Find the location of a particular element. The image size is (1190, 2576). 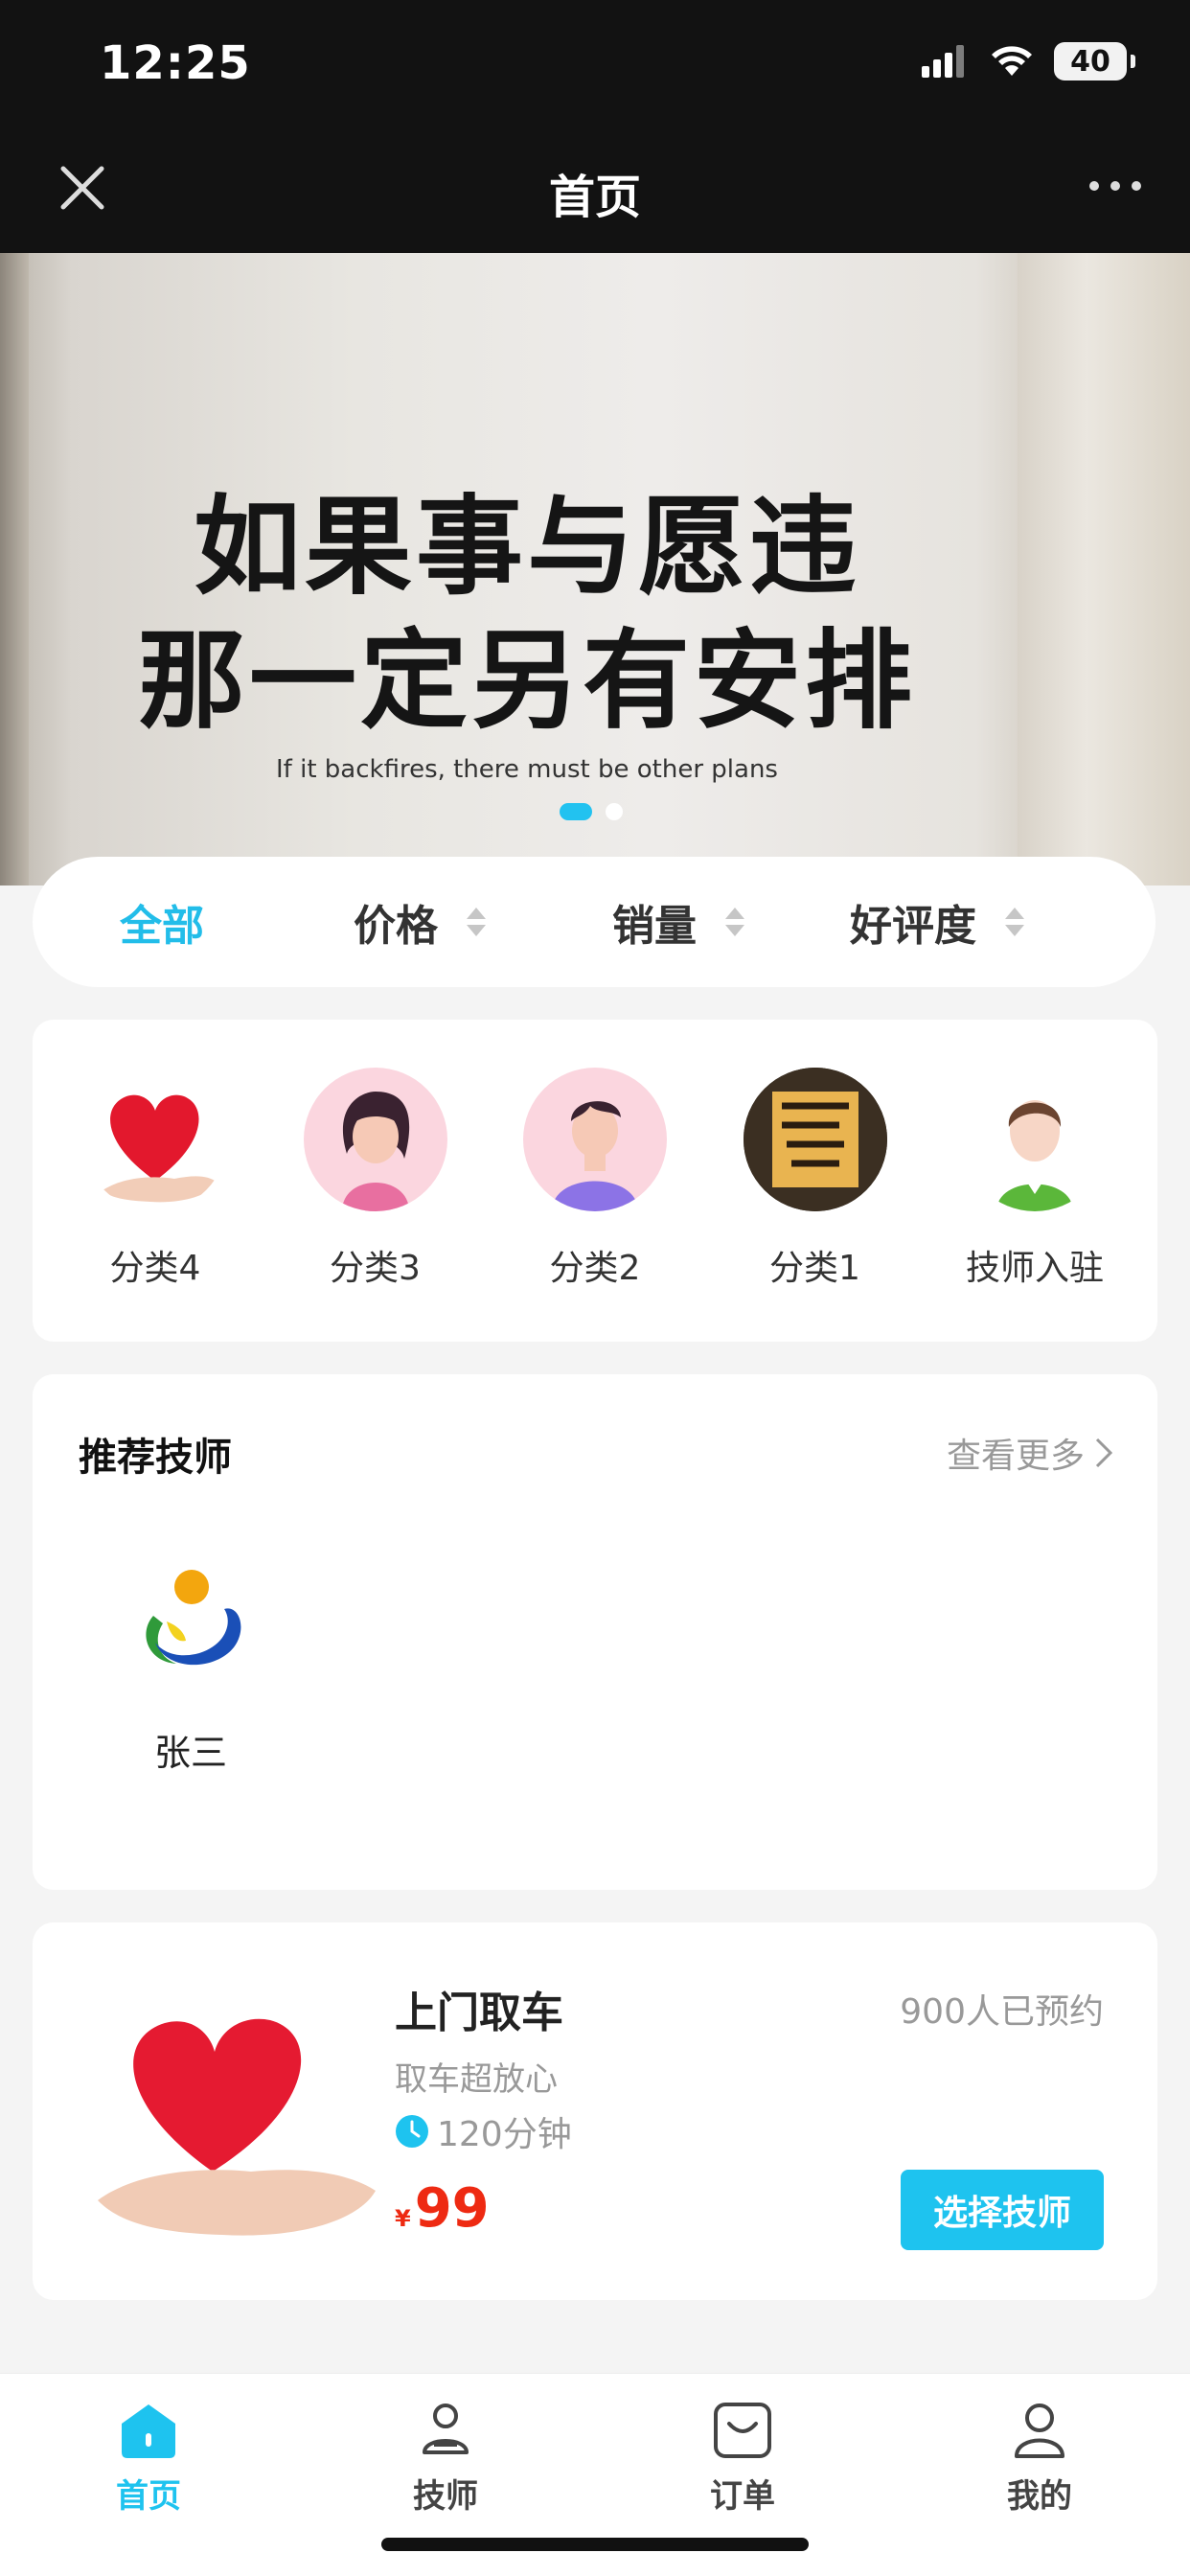

service-price: ¥ 99 is located at coordinates (443, 2208).